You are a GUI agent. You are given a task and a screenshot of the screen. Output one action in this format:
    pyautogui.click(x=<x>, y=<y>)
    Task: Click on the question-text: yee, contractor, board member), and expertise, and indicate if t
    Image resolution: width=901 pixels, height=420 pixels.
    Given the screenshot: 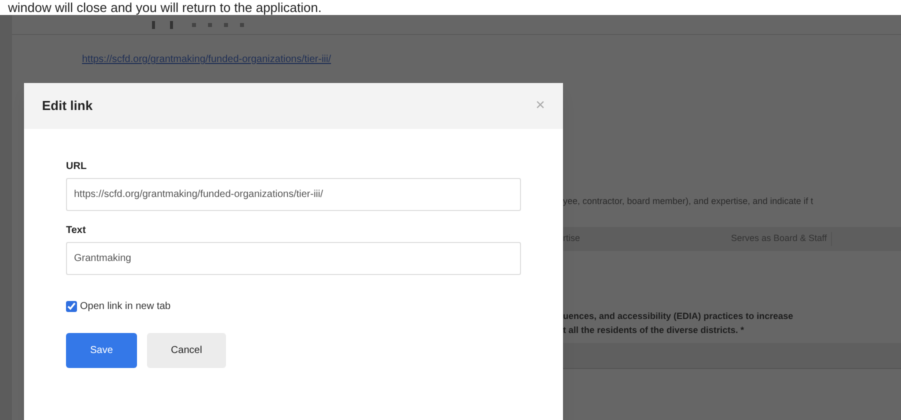 What is the action you would take?
    pyautogui.click(x=688, y=201)
    